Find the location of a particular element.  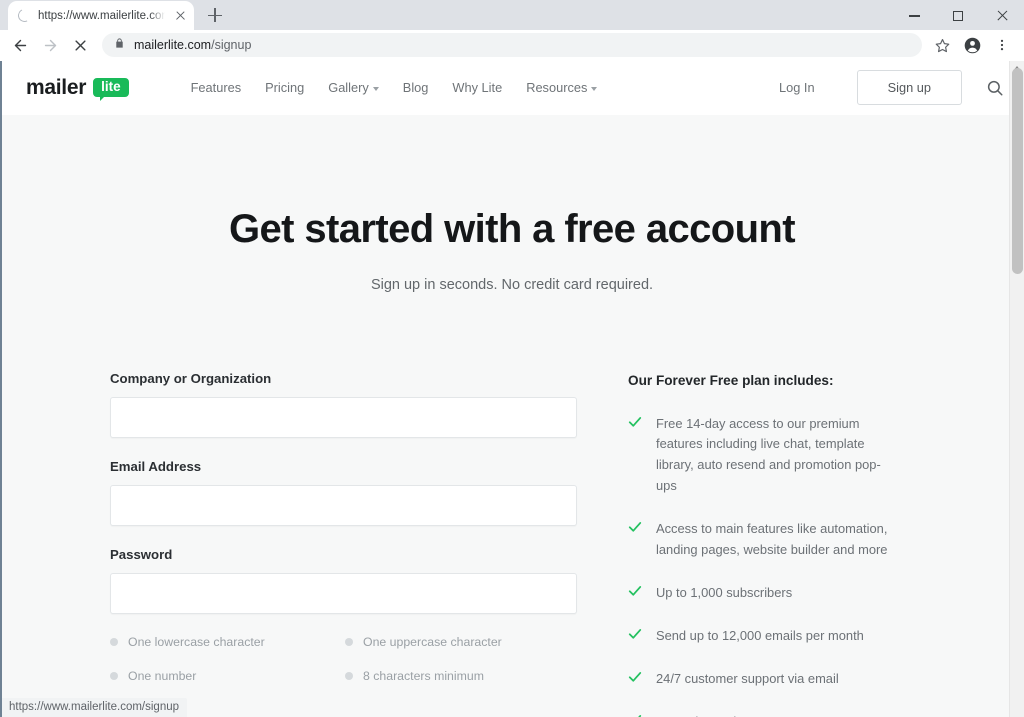

password-rule: One lowercase character is located at coordinates (227, 642).